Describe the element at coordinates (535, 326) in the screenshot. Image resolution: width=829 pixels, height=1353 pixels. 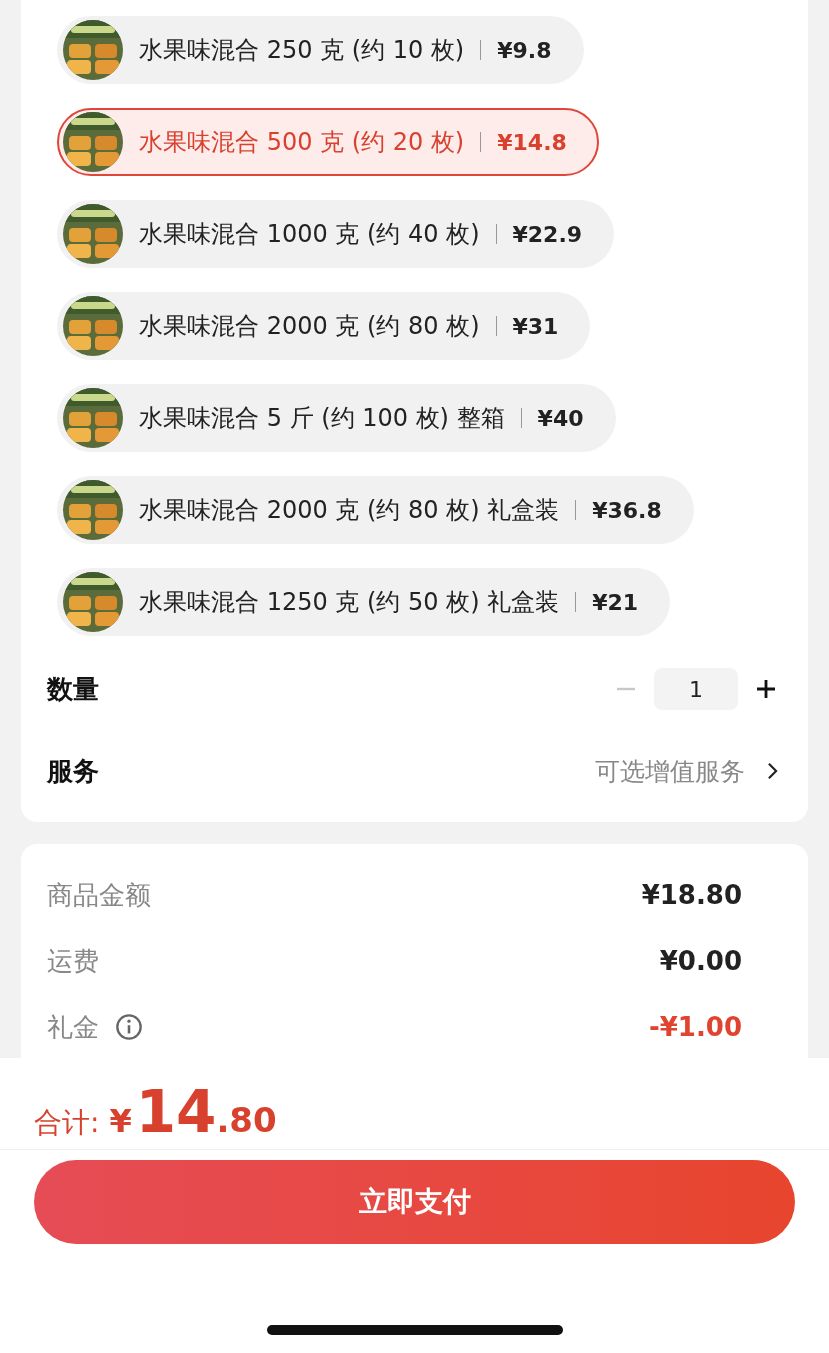
I see `option-price: ¥31` at that location.